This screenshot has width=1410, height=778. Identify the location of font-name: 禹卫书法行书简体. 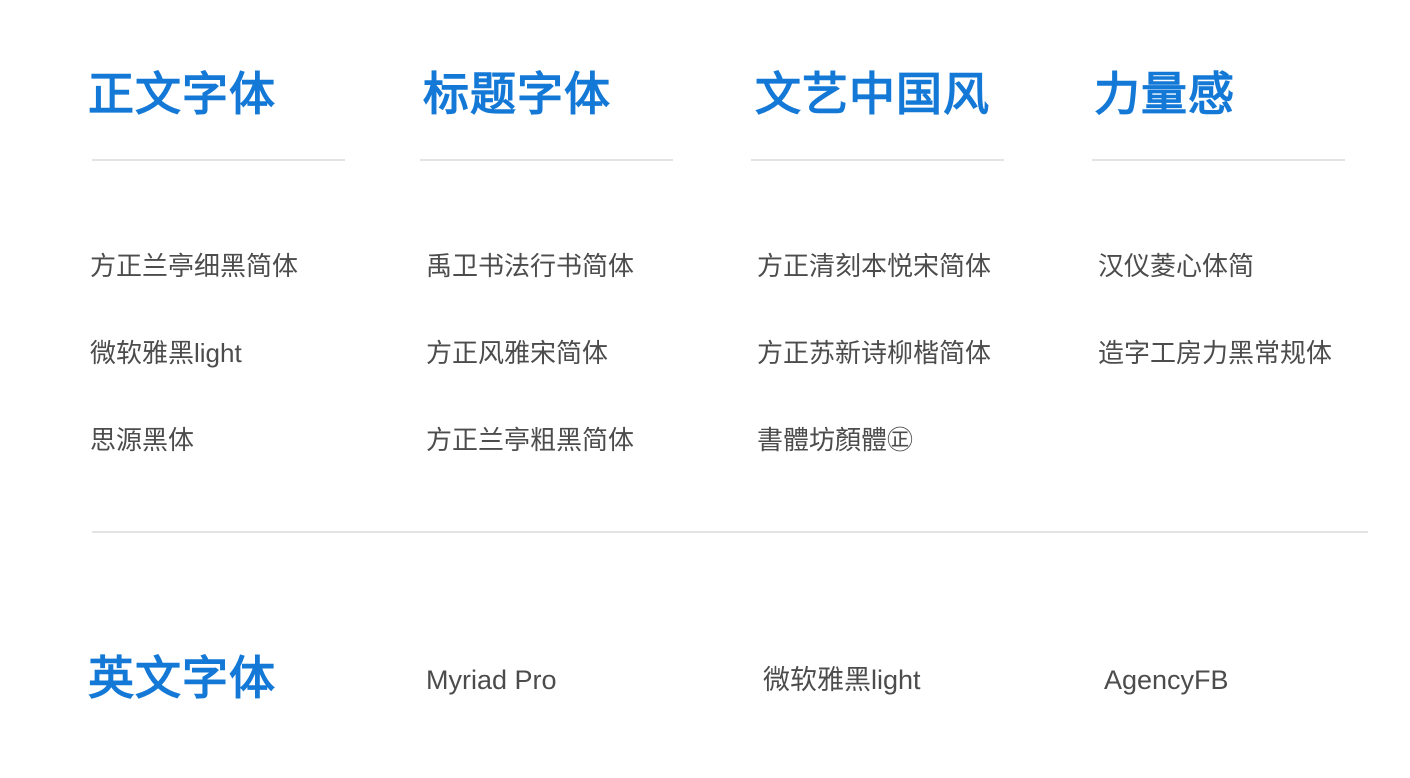
(530, 266).